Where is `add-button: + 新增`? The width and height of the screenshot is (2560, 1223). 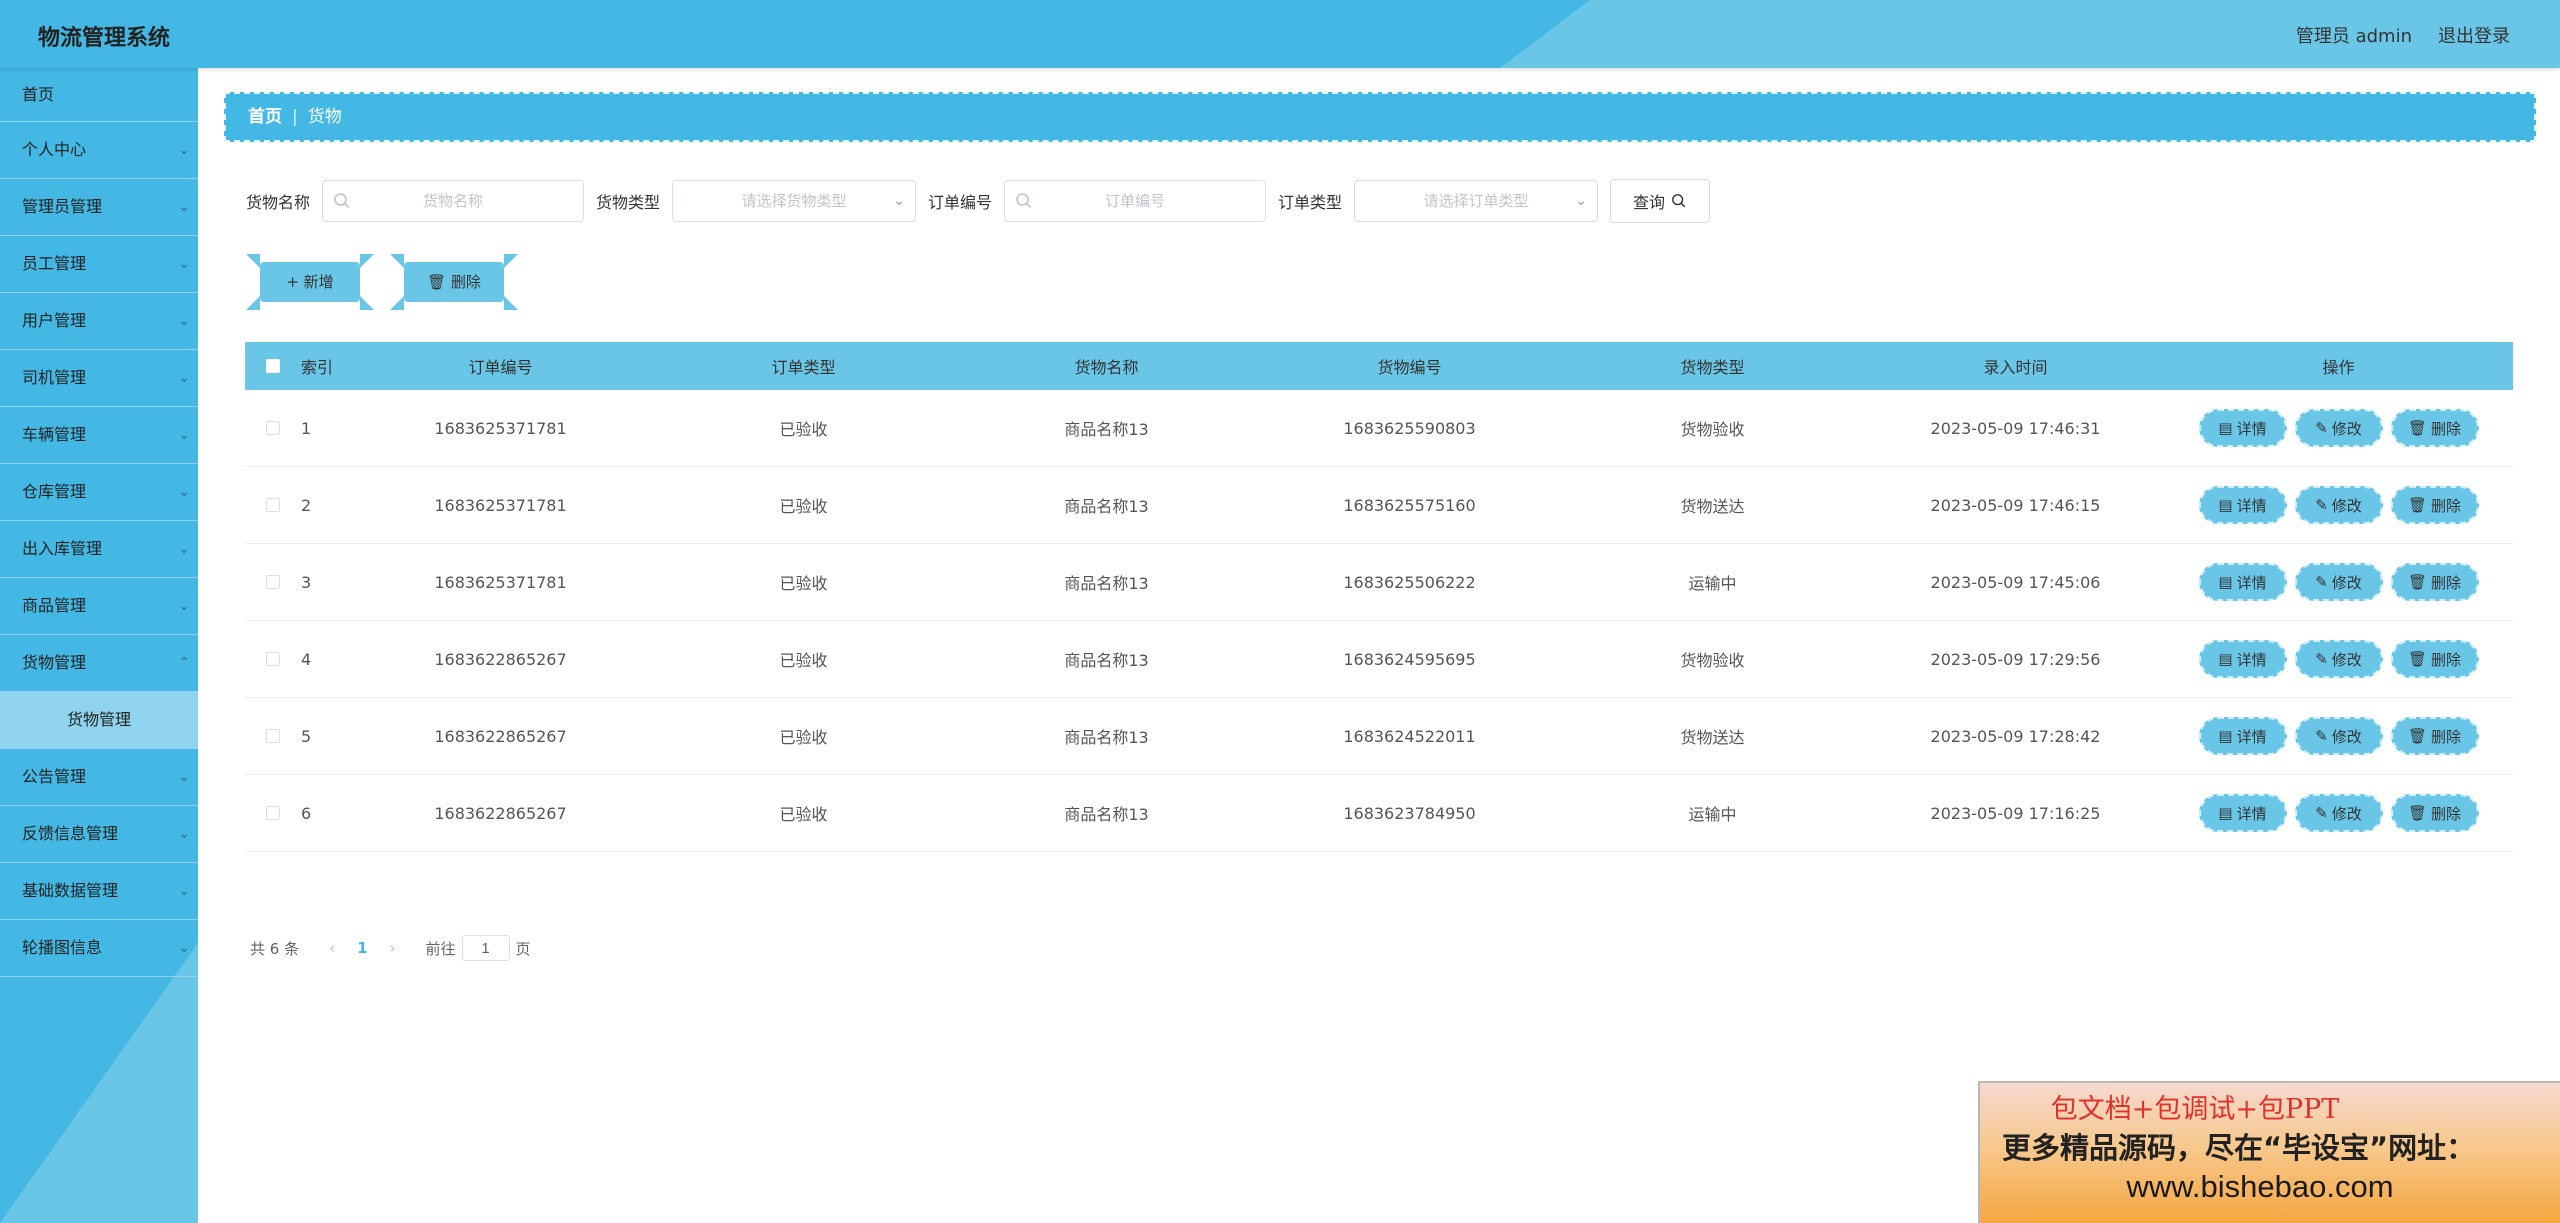 add-button: + 新增 is located at coordinates (310, 282).